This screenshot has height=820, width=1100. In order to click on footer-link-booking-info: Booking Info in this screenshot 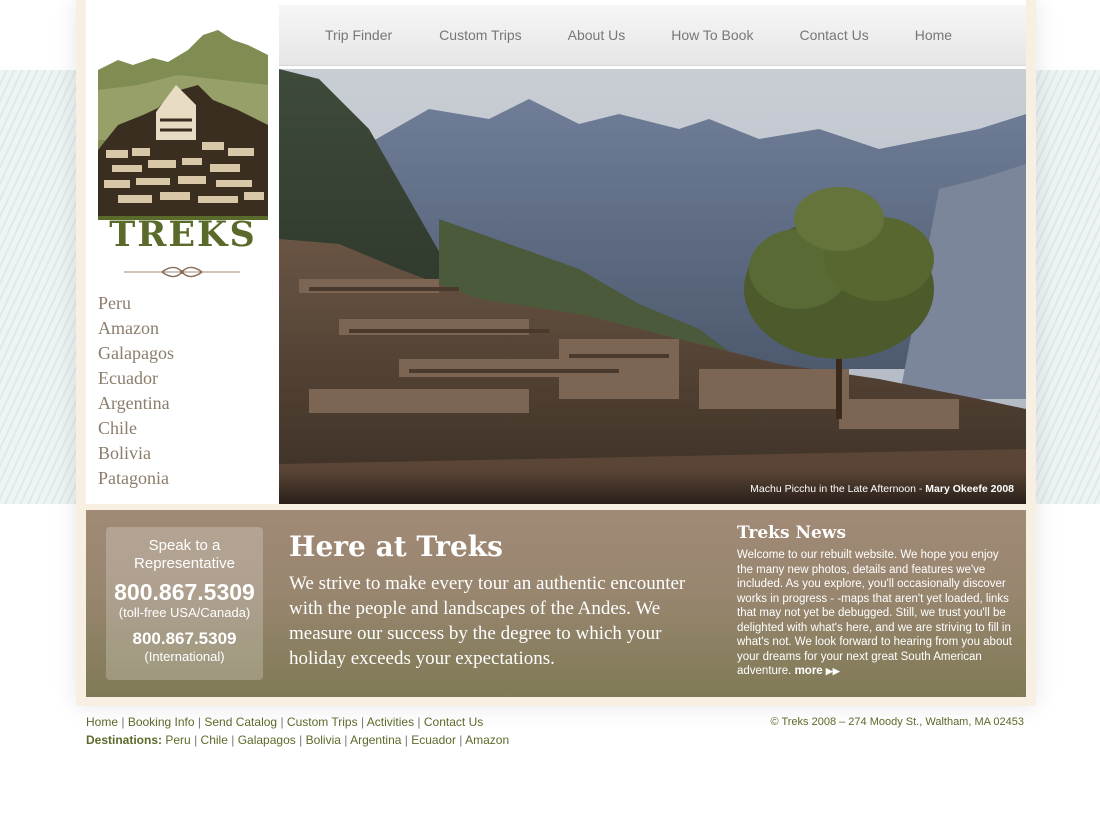, I will do `click(161, 722)`.